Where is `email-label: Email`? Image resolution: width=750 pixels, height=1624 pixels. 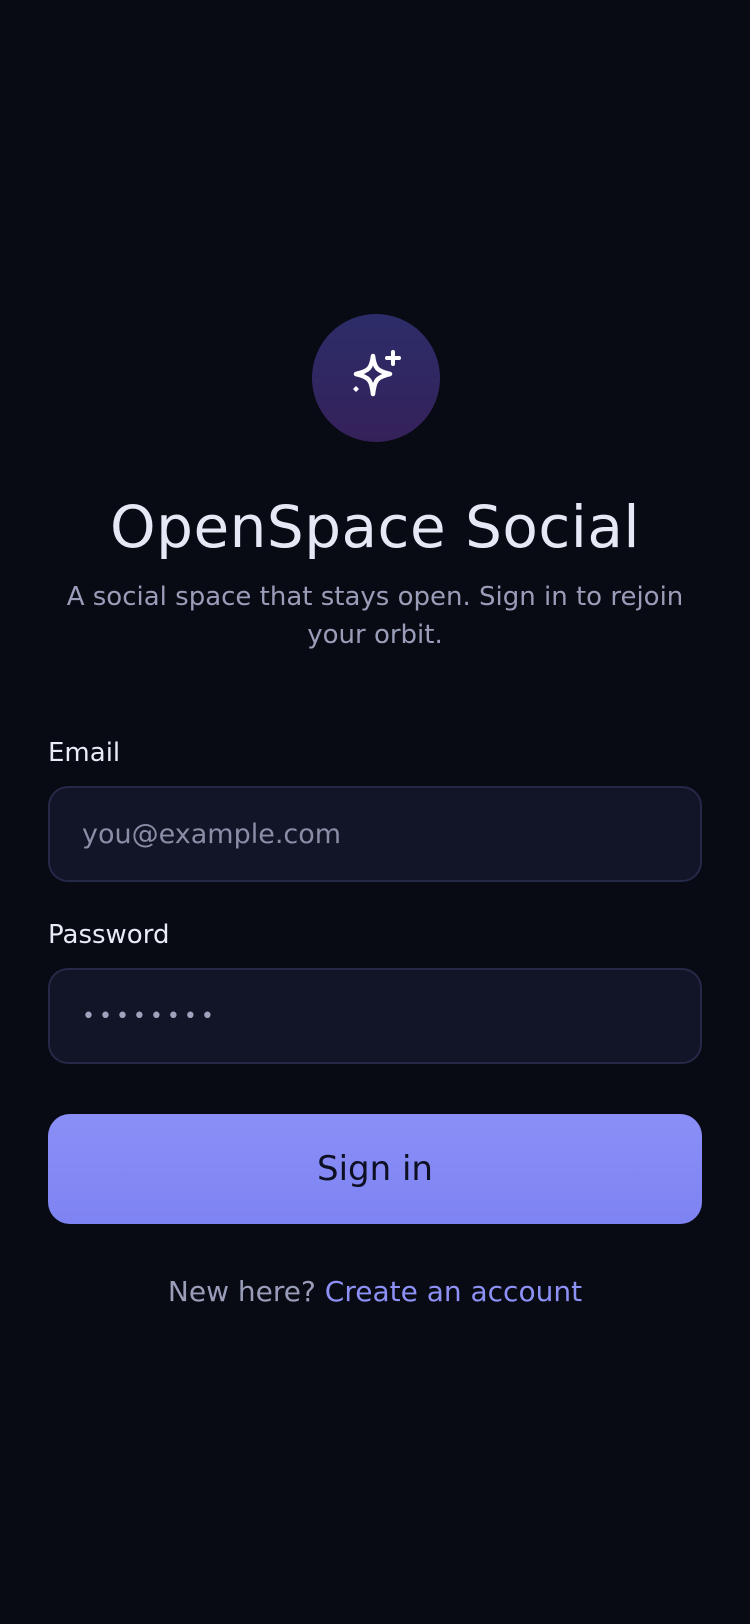
email-label: Email is located at coordinates (84, 753).